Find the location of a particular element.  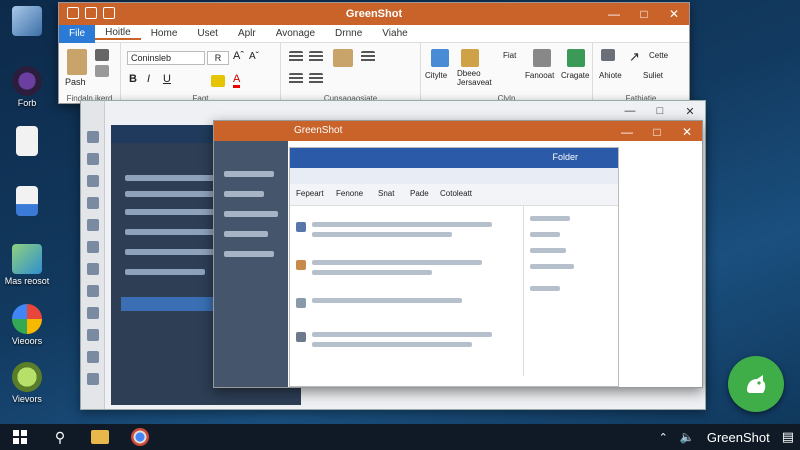

desktop-icon-doc2 is located at coordinates (27, 202).